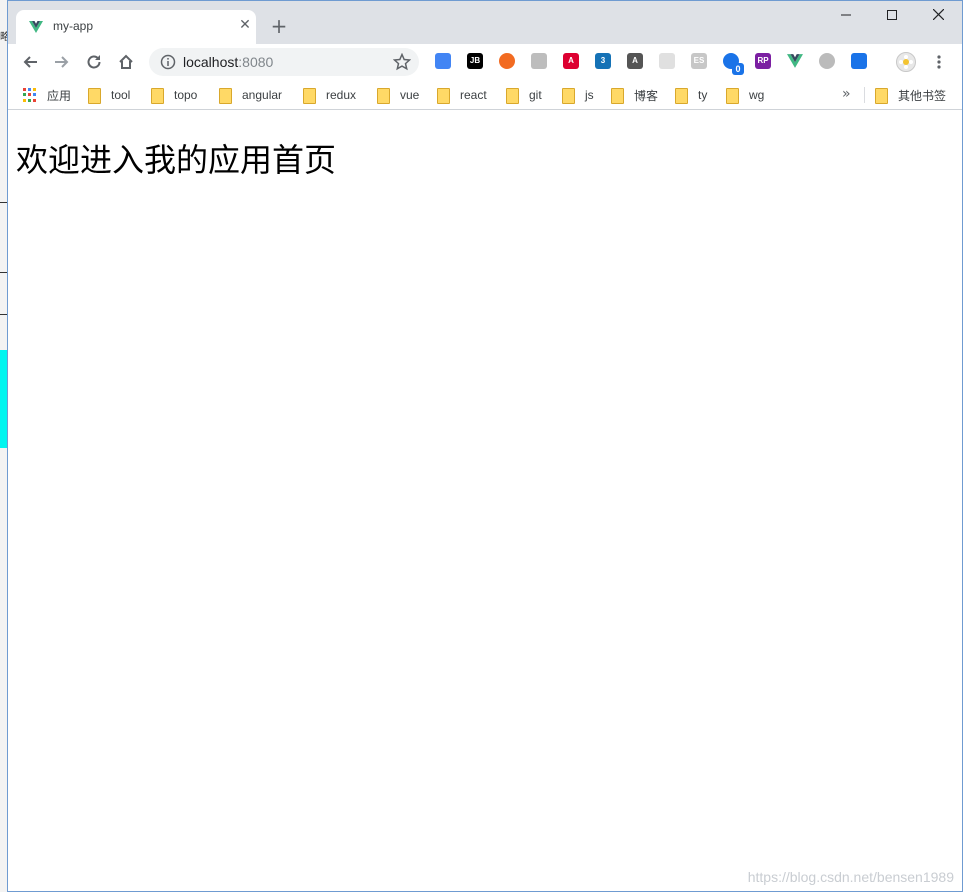 The height and width of the screenshot is (892, 963). I want to click on bookmark-folder-8: 博客, so click(635, 95).